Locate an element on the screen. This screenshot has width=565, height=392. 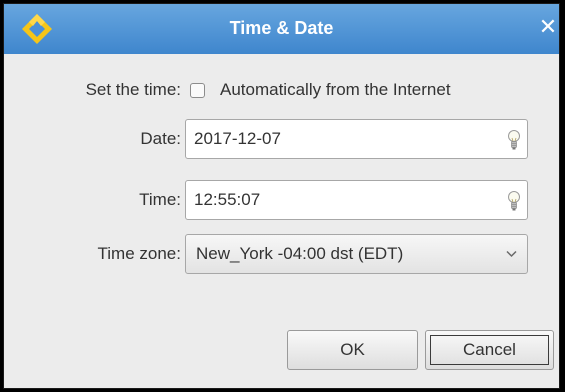
timezone-select: New_York -04:00 dst (EDT) is located at coordinates (356, 254).